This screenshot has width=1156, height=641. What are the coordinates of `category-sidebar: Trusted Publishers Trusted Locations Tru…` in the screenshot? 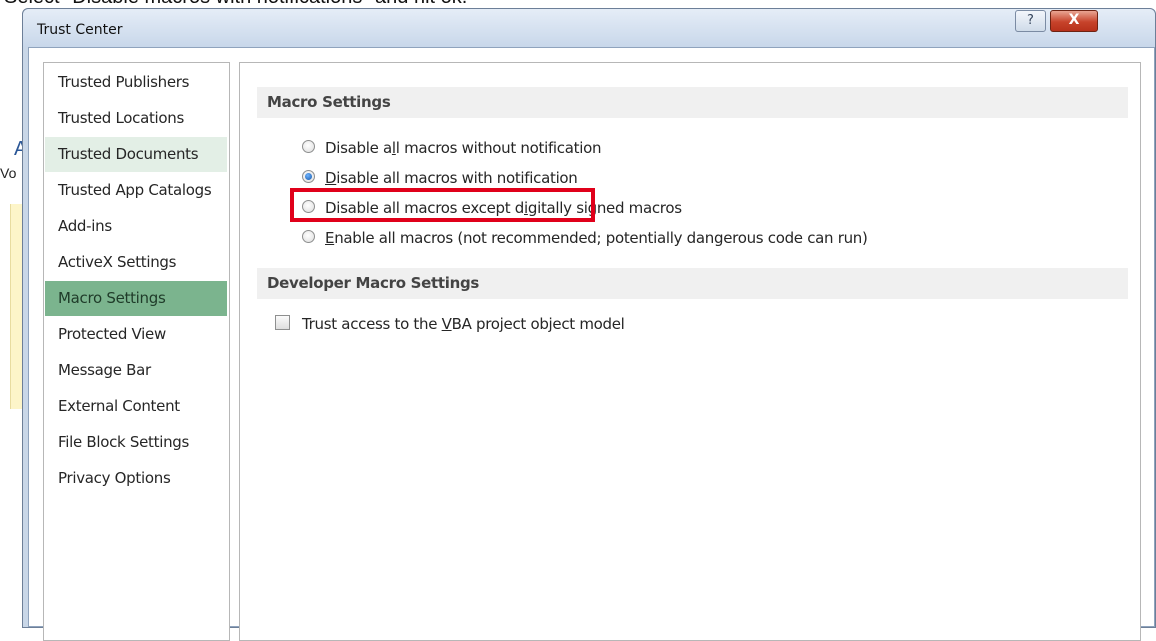 It's located at (136, 351).